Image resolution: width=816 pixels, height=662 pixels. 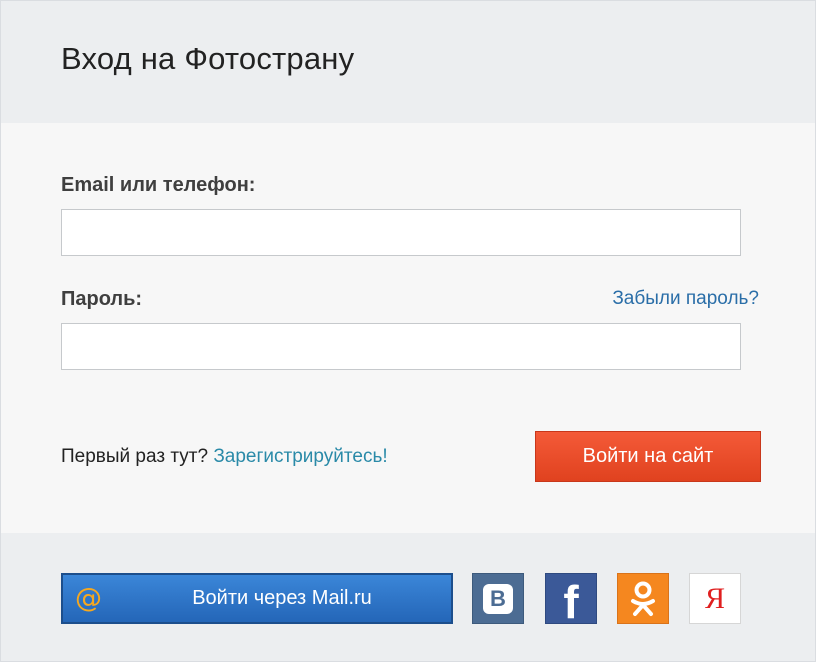 I want to click on first-time-text: Первый раз тут?, so click(x=135, y=456).